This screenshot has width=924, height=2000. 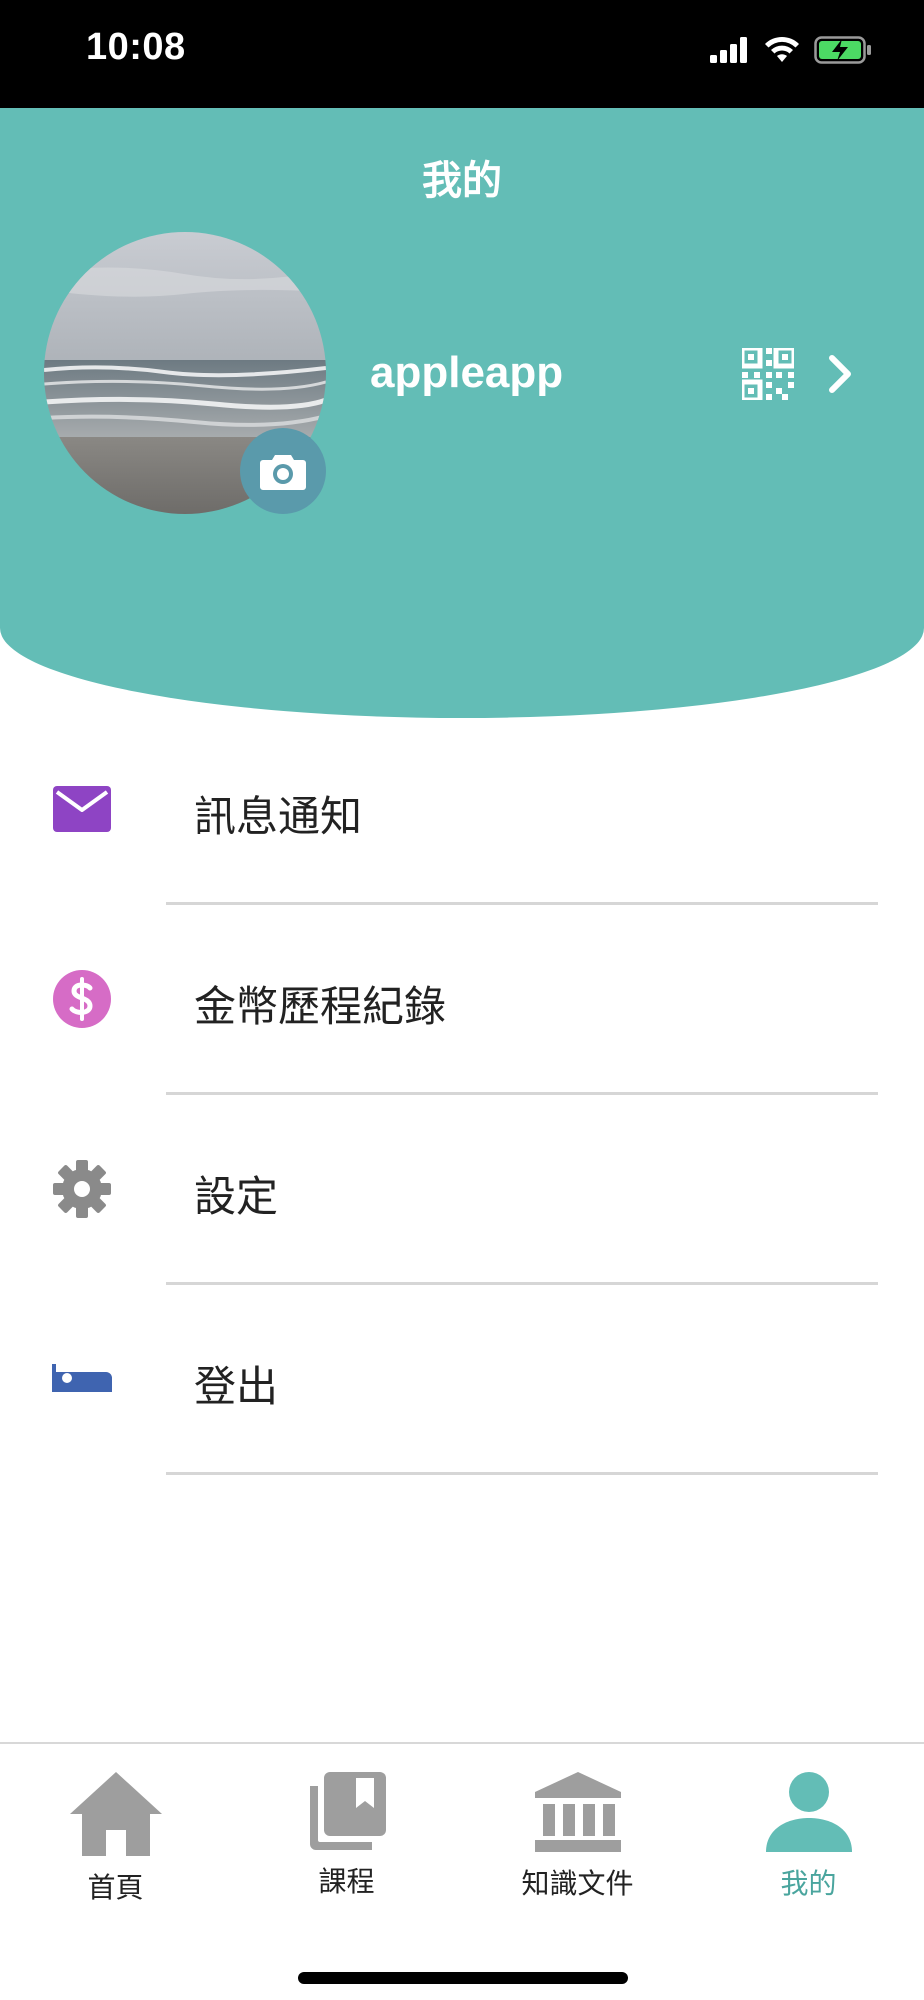 I want to click on tab-label: 知識文件, so click(x=577, y=1883).